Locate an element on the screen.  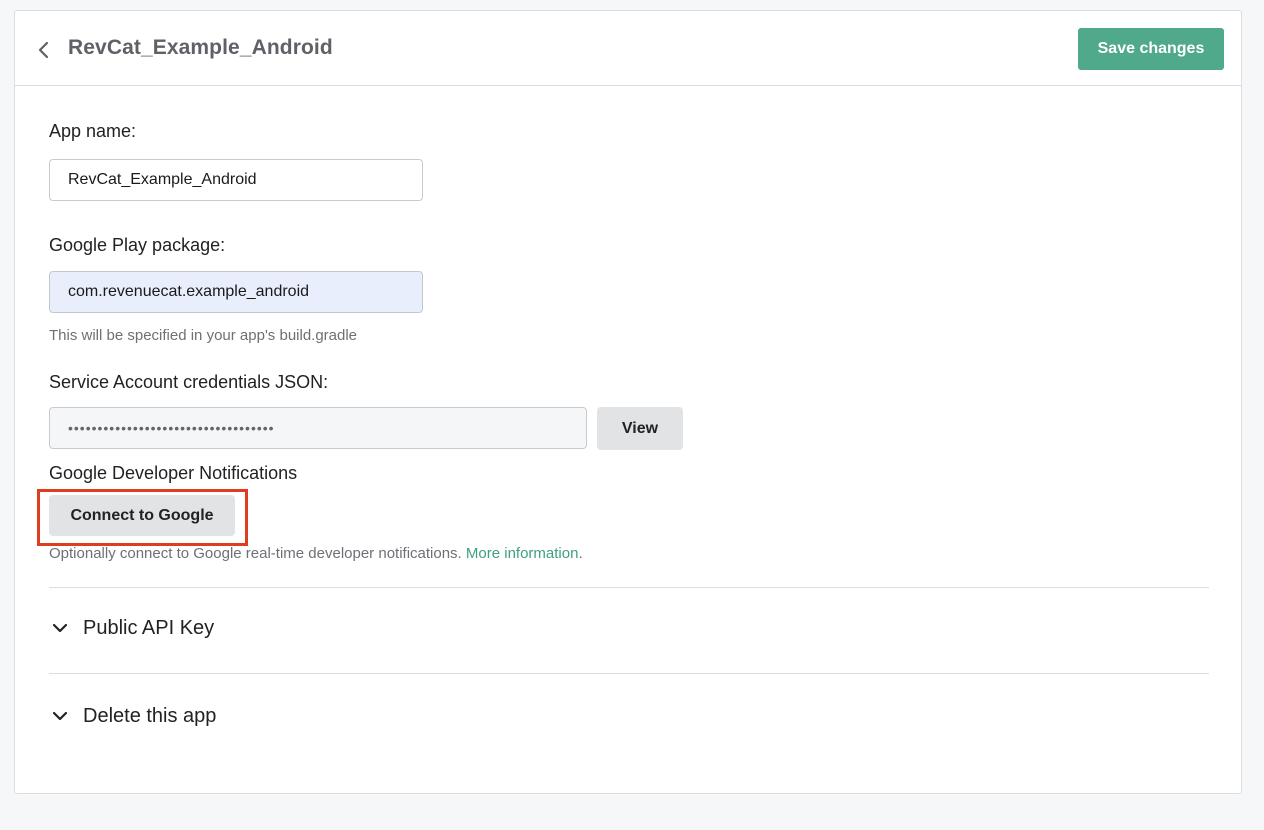
hint-period: . is located at coordinates (580, 553).